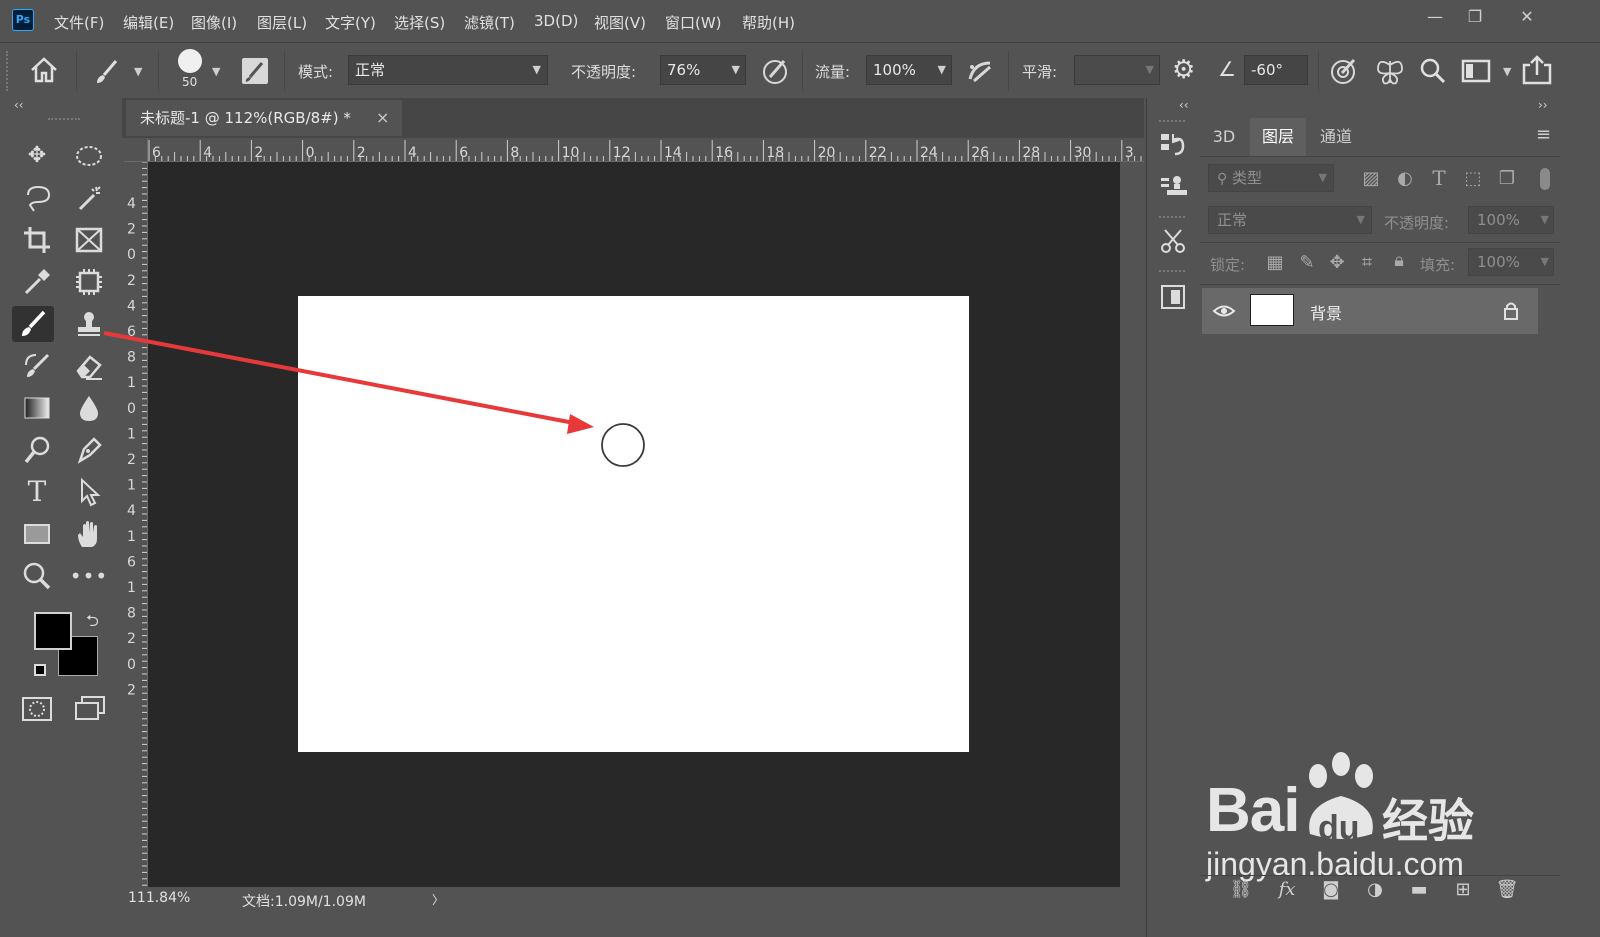 Image resolution: width=1600 pixels, height=937 pixels. Describe the element at coordinates (1173, 241) in the screenshot. I see `brush-settings-icon` at that location.